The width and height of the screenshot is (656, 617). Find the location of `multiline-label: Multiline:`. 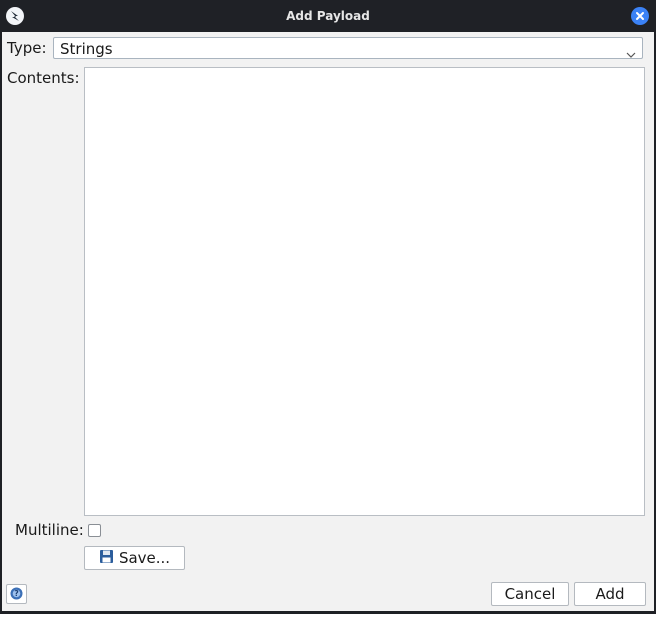

multiline-label: Multiline: is located at coordinates (49, 530).